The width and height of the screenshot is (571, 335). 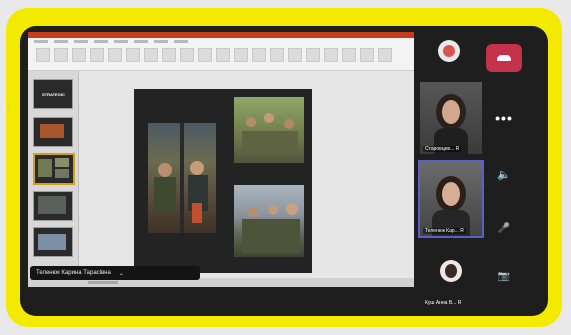 I want to click on camera-icon: 📷, so click(x=504, y=276).